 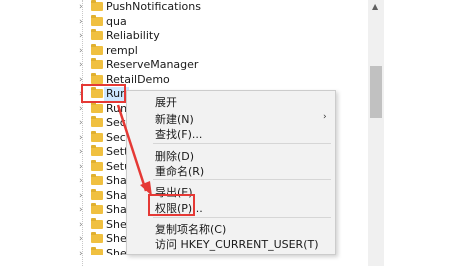 I want to click on menu-item-goto-hkcu: 访问 HKEY_CURRENT_USER(T), so click(x=237, y=244).